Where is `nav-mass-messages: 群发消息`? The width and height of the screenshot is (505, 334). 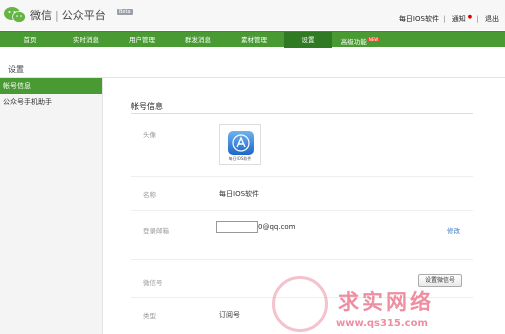
nav-mass-messages: 群发消息 is located at coordinates (198, 40).